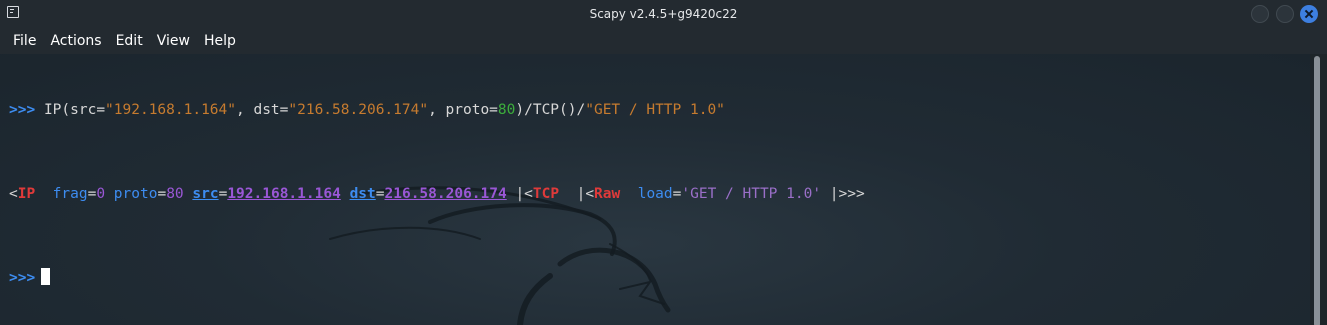 This screenshot has width=1327, height=325. What do you see at coordinates (655, 110) in the screenshot?
I see `string-literal: "GET / HTTP 1.0"` at bounding box center [655, 110].